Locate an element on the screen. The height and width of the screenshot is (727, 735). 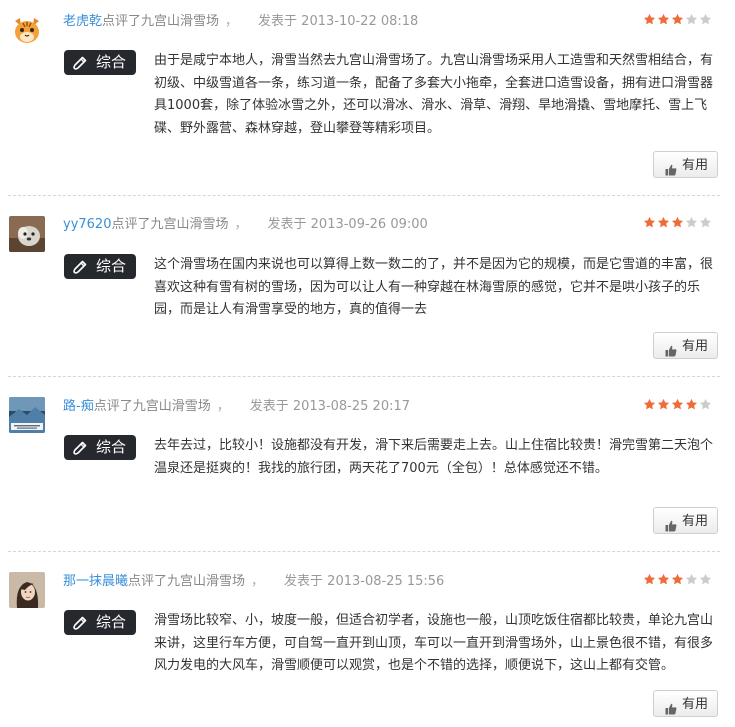
review-meta: 老虎乾点评了九宫山滑雪场 ， 发表于 2013-10-22 08:18 is located at coordinates (240, 22).